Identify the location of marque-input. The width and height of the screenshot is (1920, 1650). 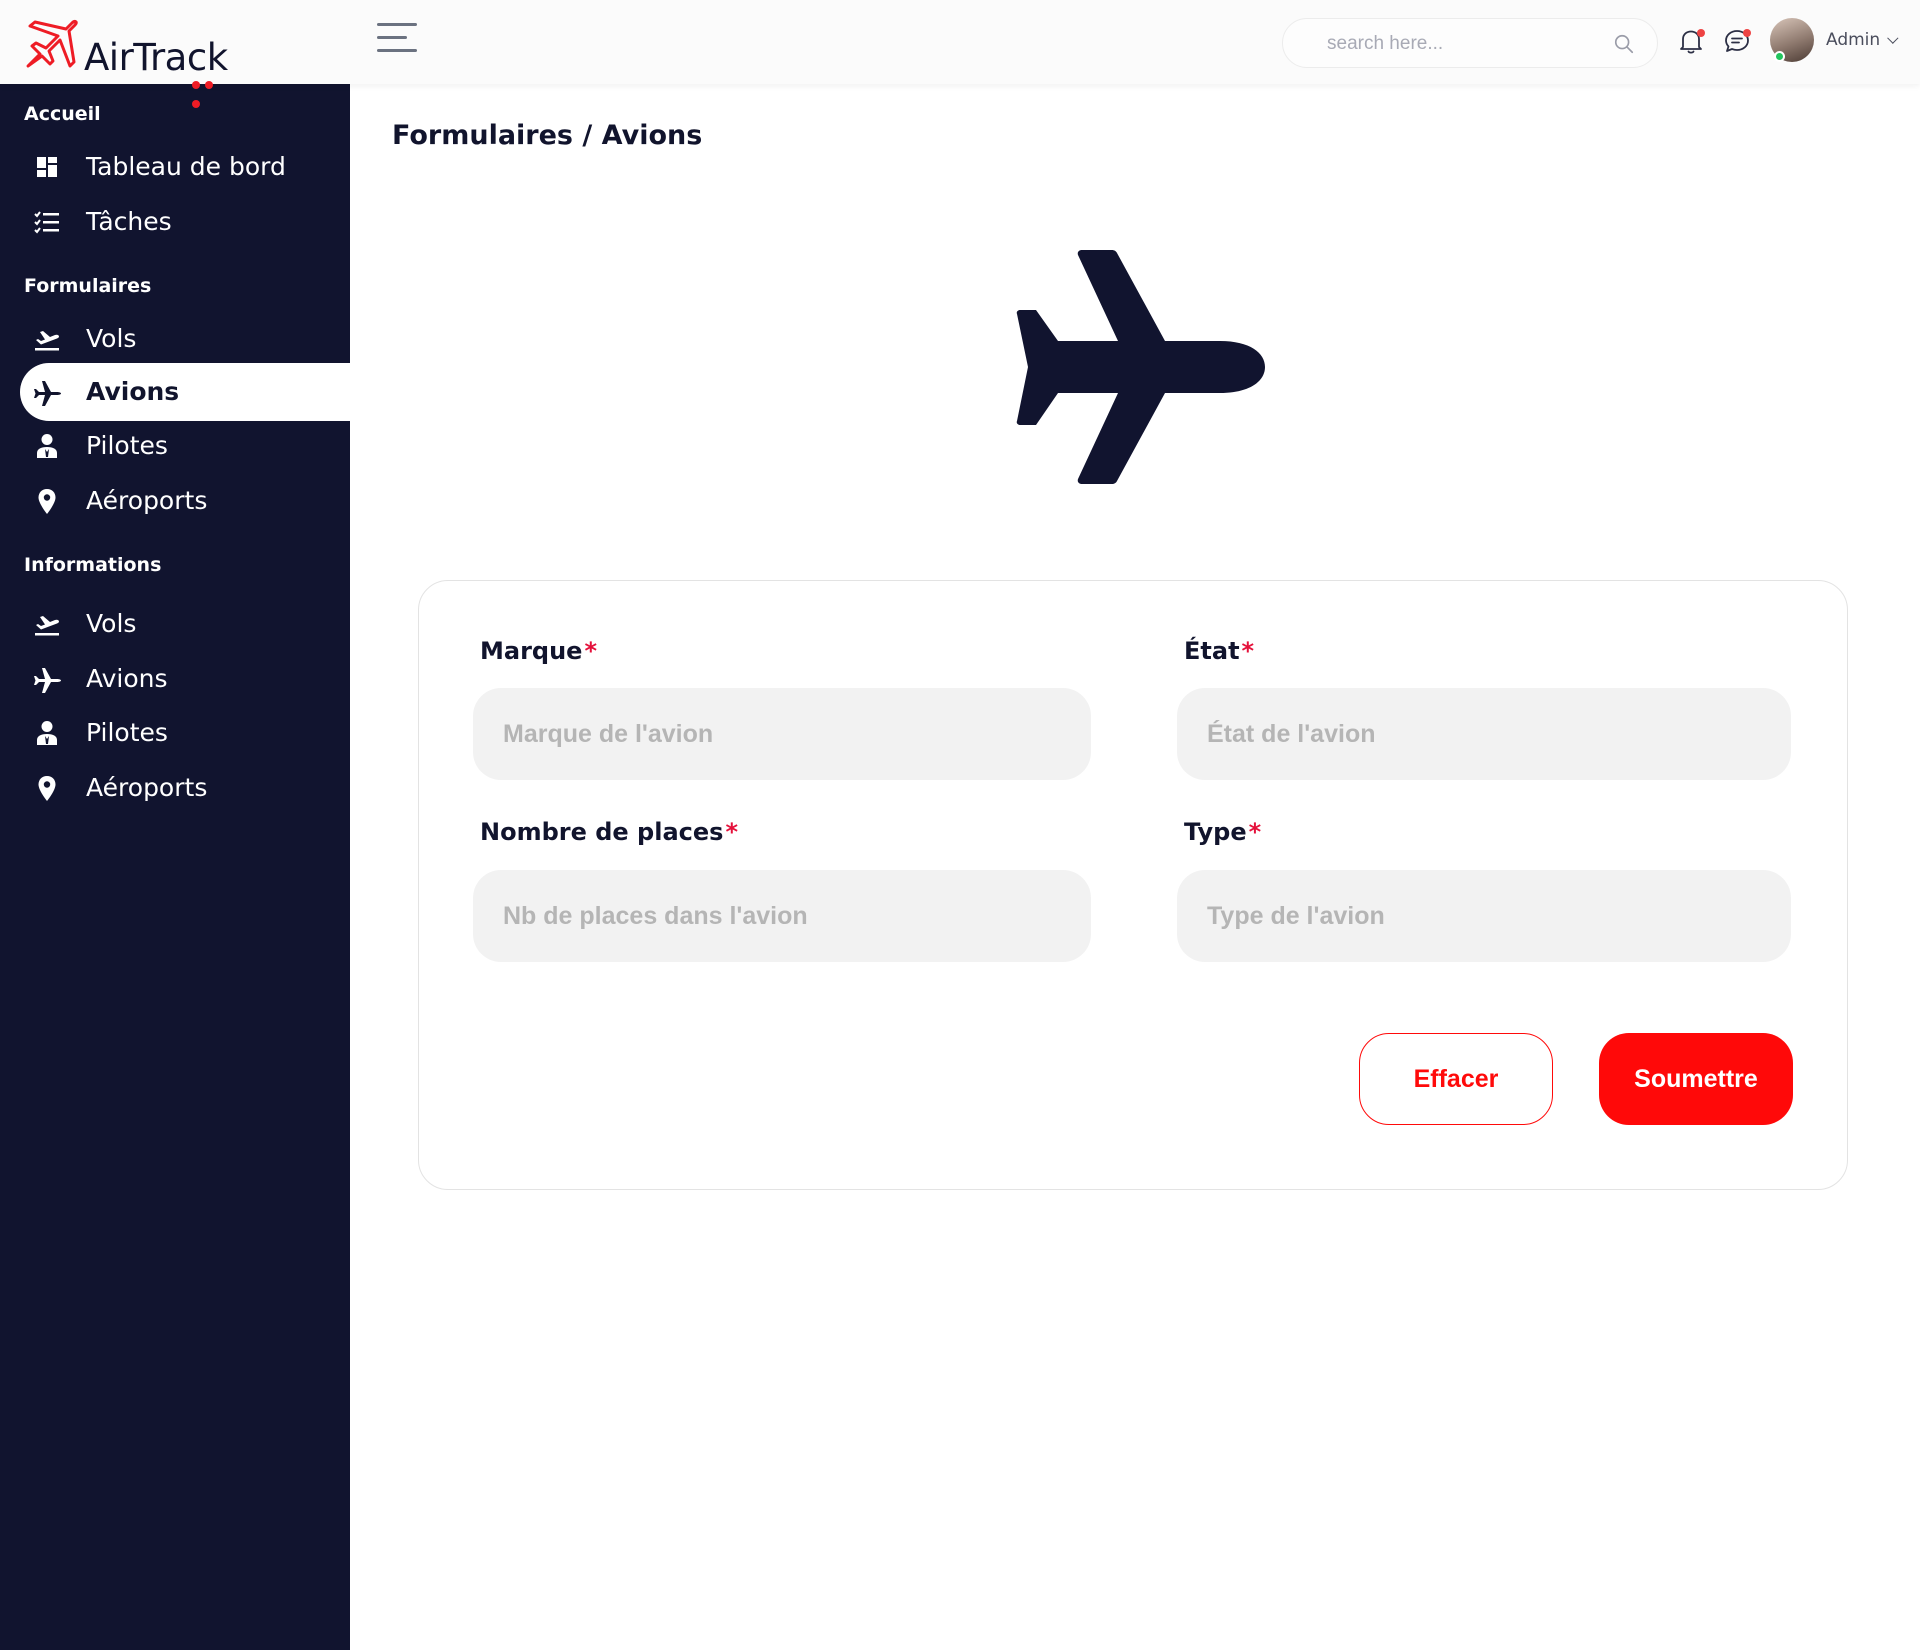
(782, 734).